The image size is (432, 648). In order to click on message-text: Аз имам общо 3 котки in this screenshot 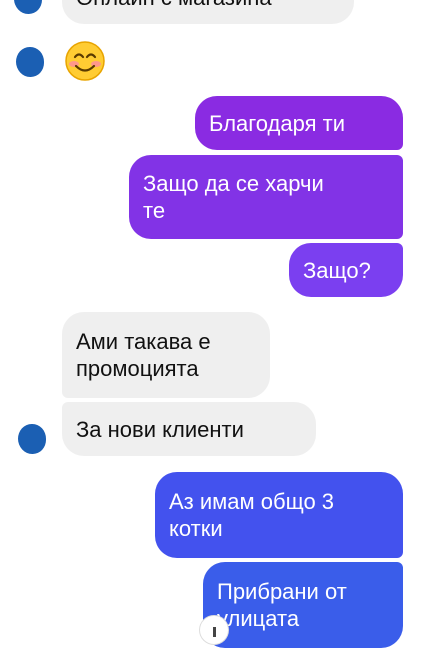, I will do `click(252, 515)`.